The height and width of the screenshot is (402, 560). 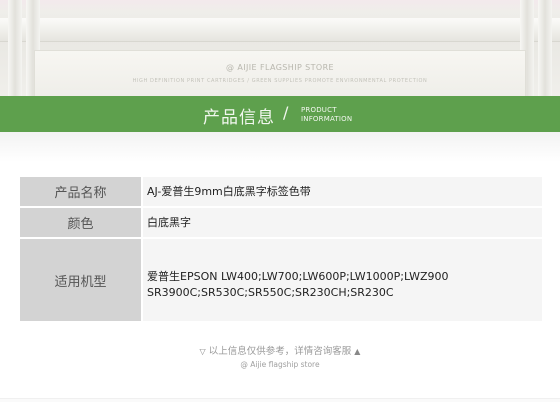 What do you see at coordinates (327, 119) in the screenshot?
I see `section-title-en-line2: INFORMATION` at bounding box center [327, 119].